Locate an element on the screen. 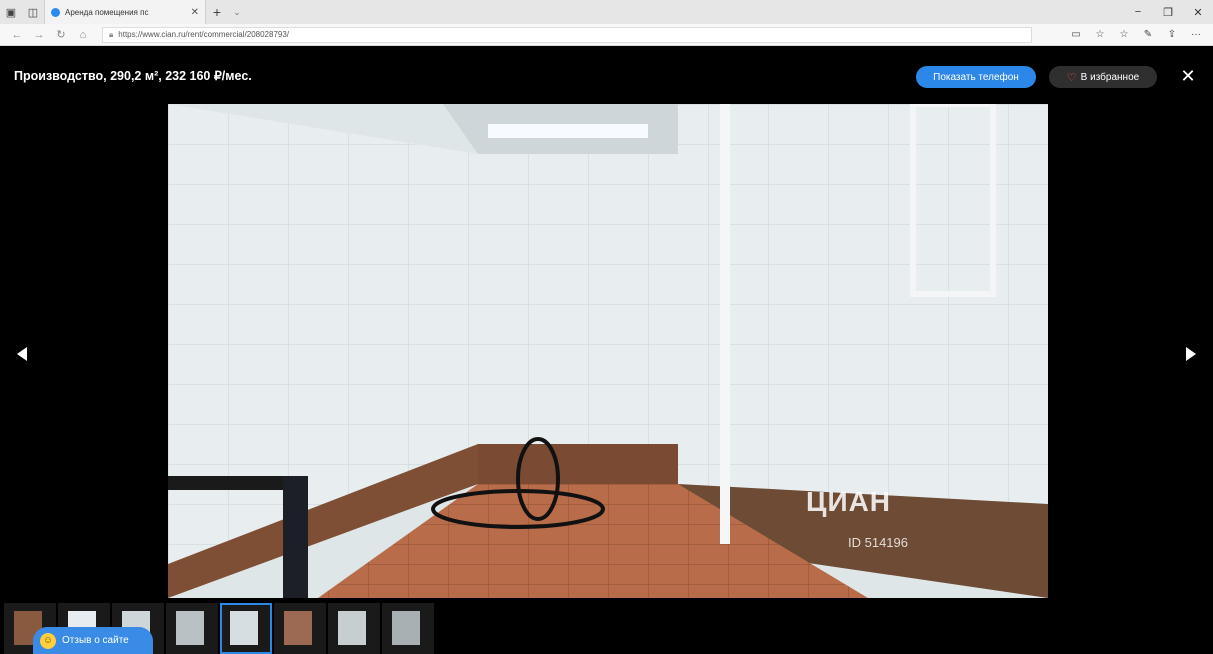 This screenshot has height=654, width=1213. home-icon: ⌂ is located at coordinates (83, 35).